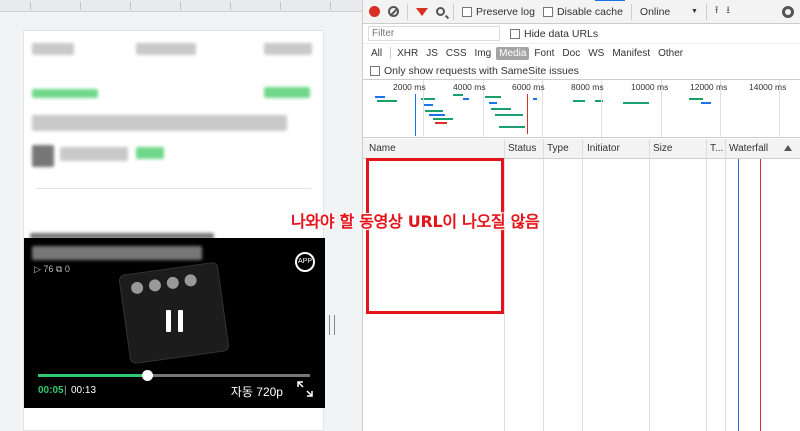 Image resolution: width=800 pixels, height=431 pixels. Describe the element at coordinates (738, 295) in the screenshot. I see `dom-content-loaded-line` at that location.